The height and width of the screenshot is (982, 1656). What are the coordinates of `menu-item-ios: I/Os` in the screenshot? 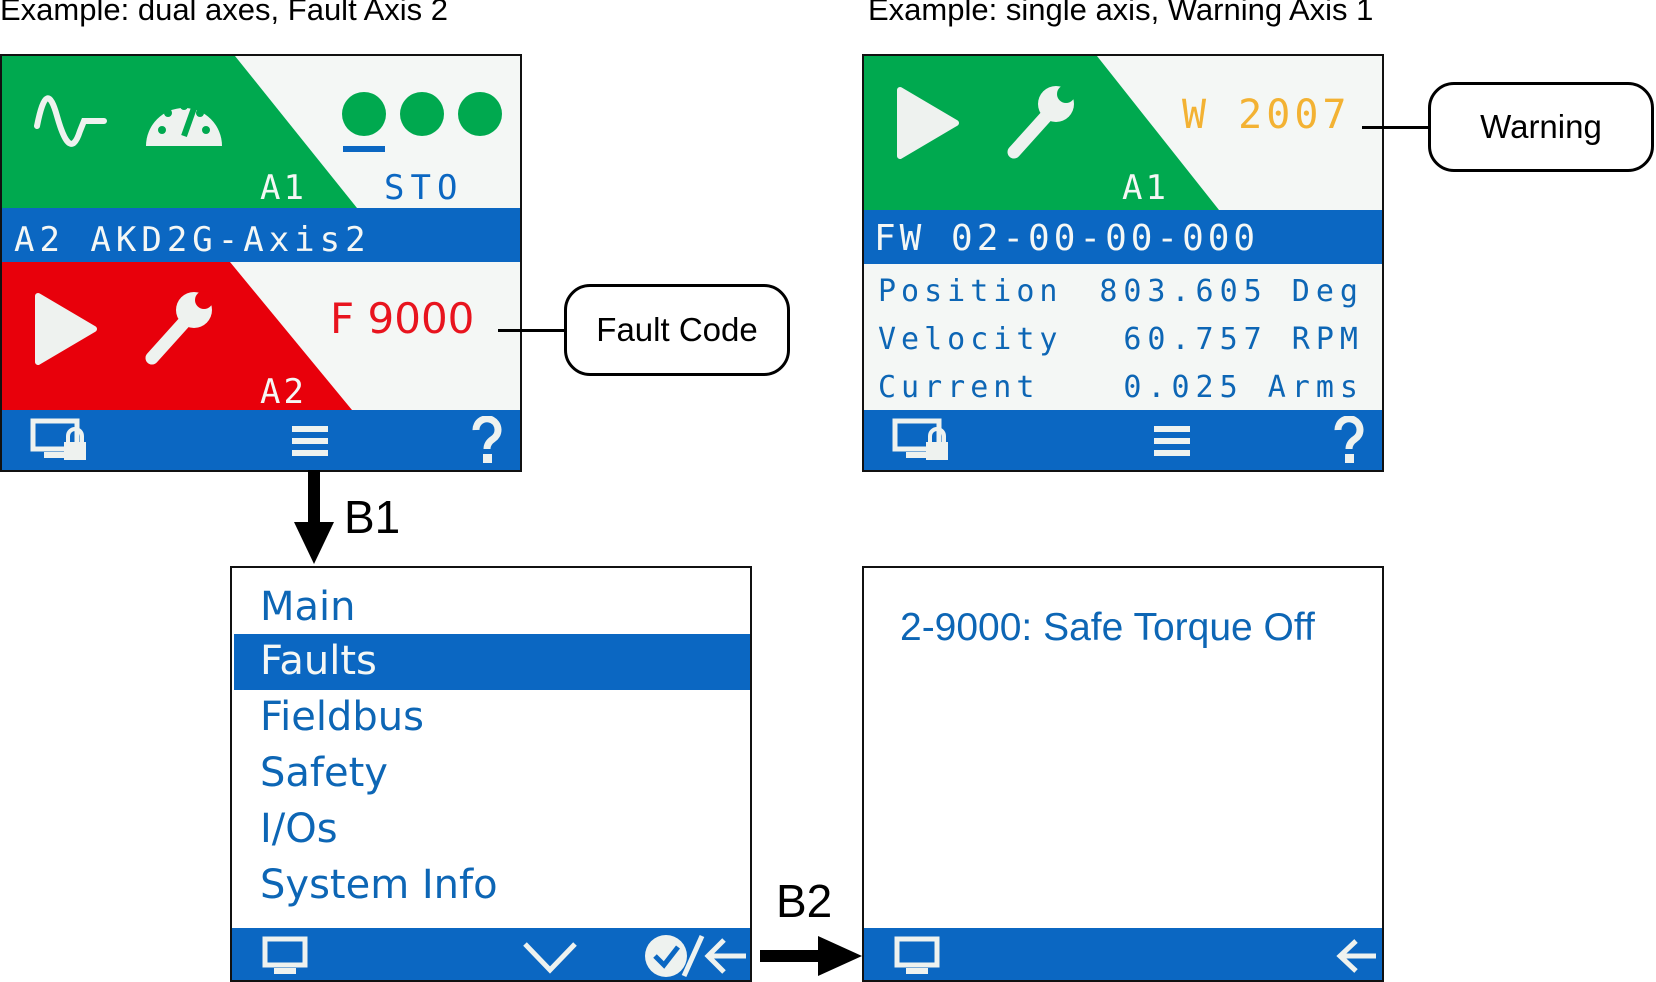 It's located at (299, 829).